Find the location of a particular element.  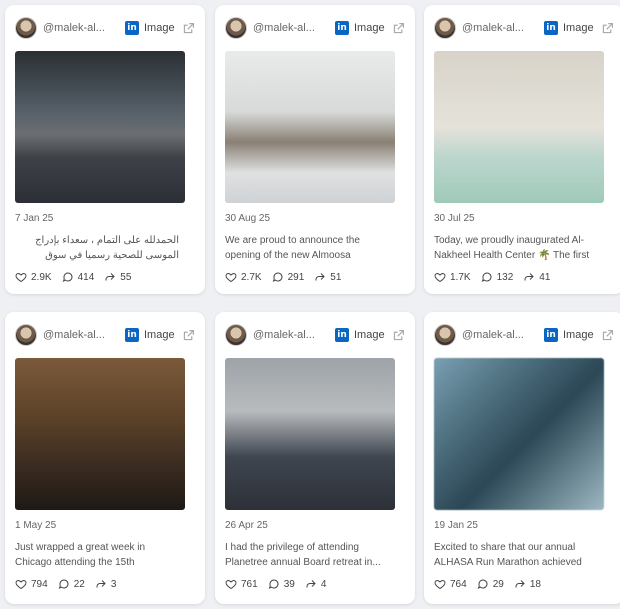

likes-stat: 1.7K is located at coordinates (452, 277).